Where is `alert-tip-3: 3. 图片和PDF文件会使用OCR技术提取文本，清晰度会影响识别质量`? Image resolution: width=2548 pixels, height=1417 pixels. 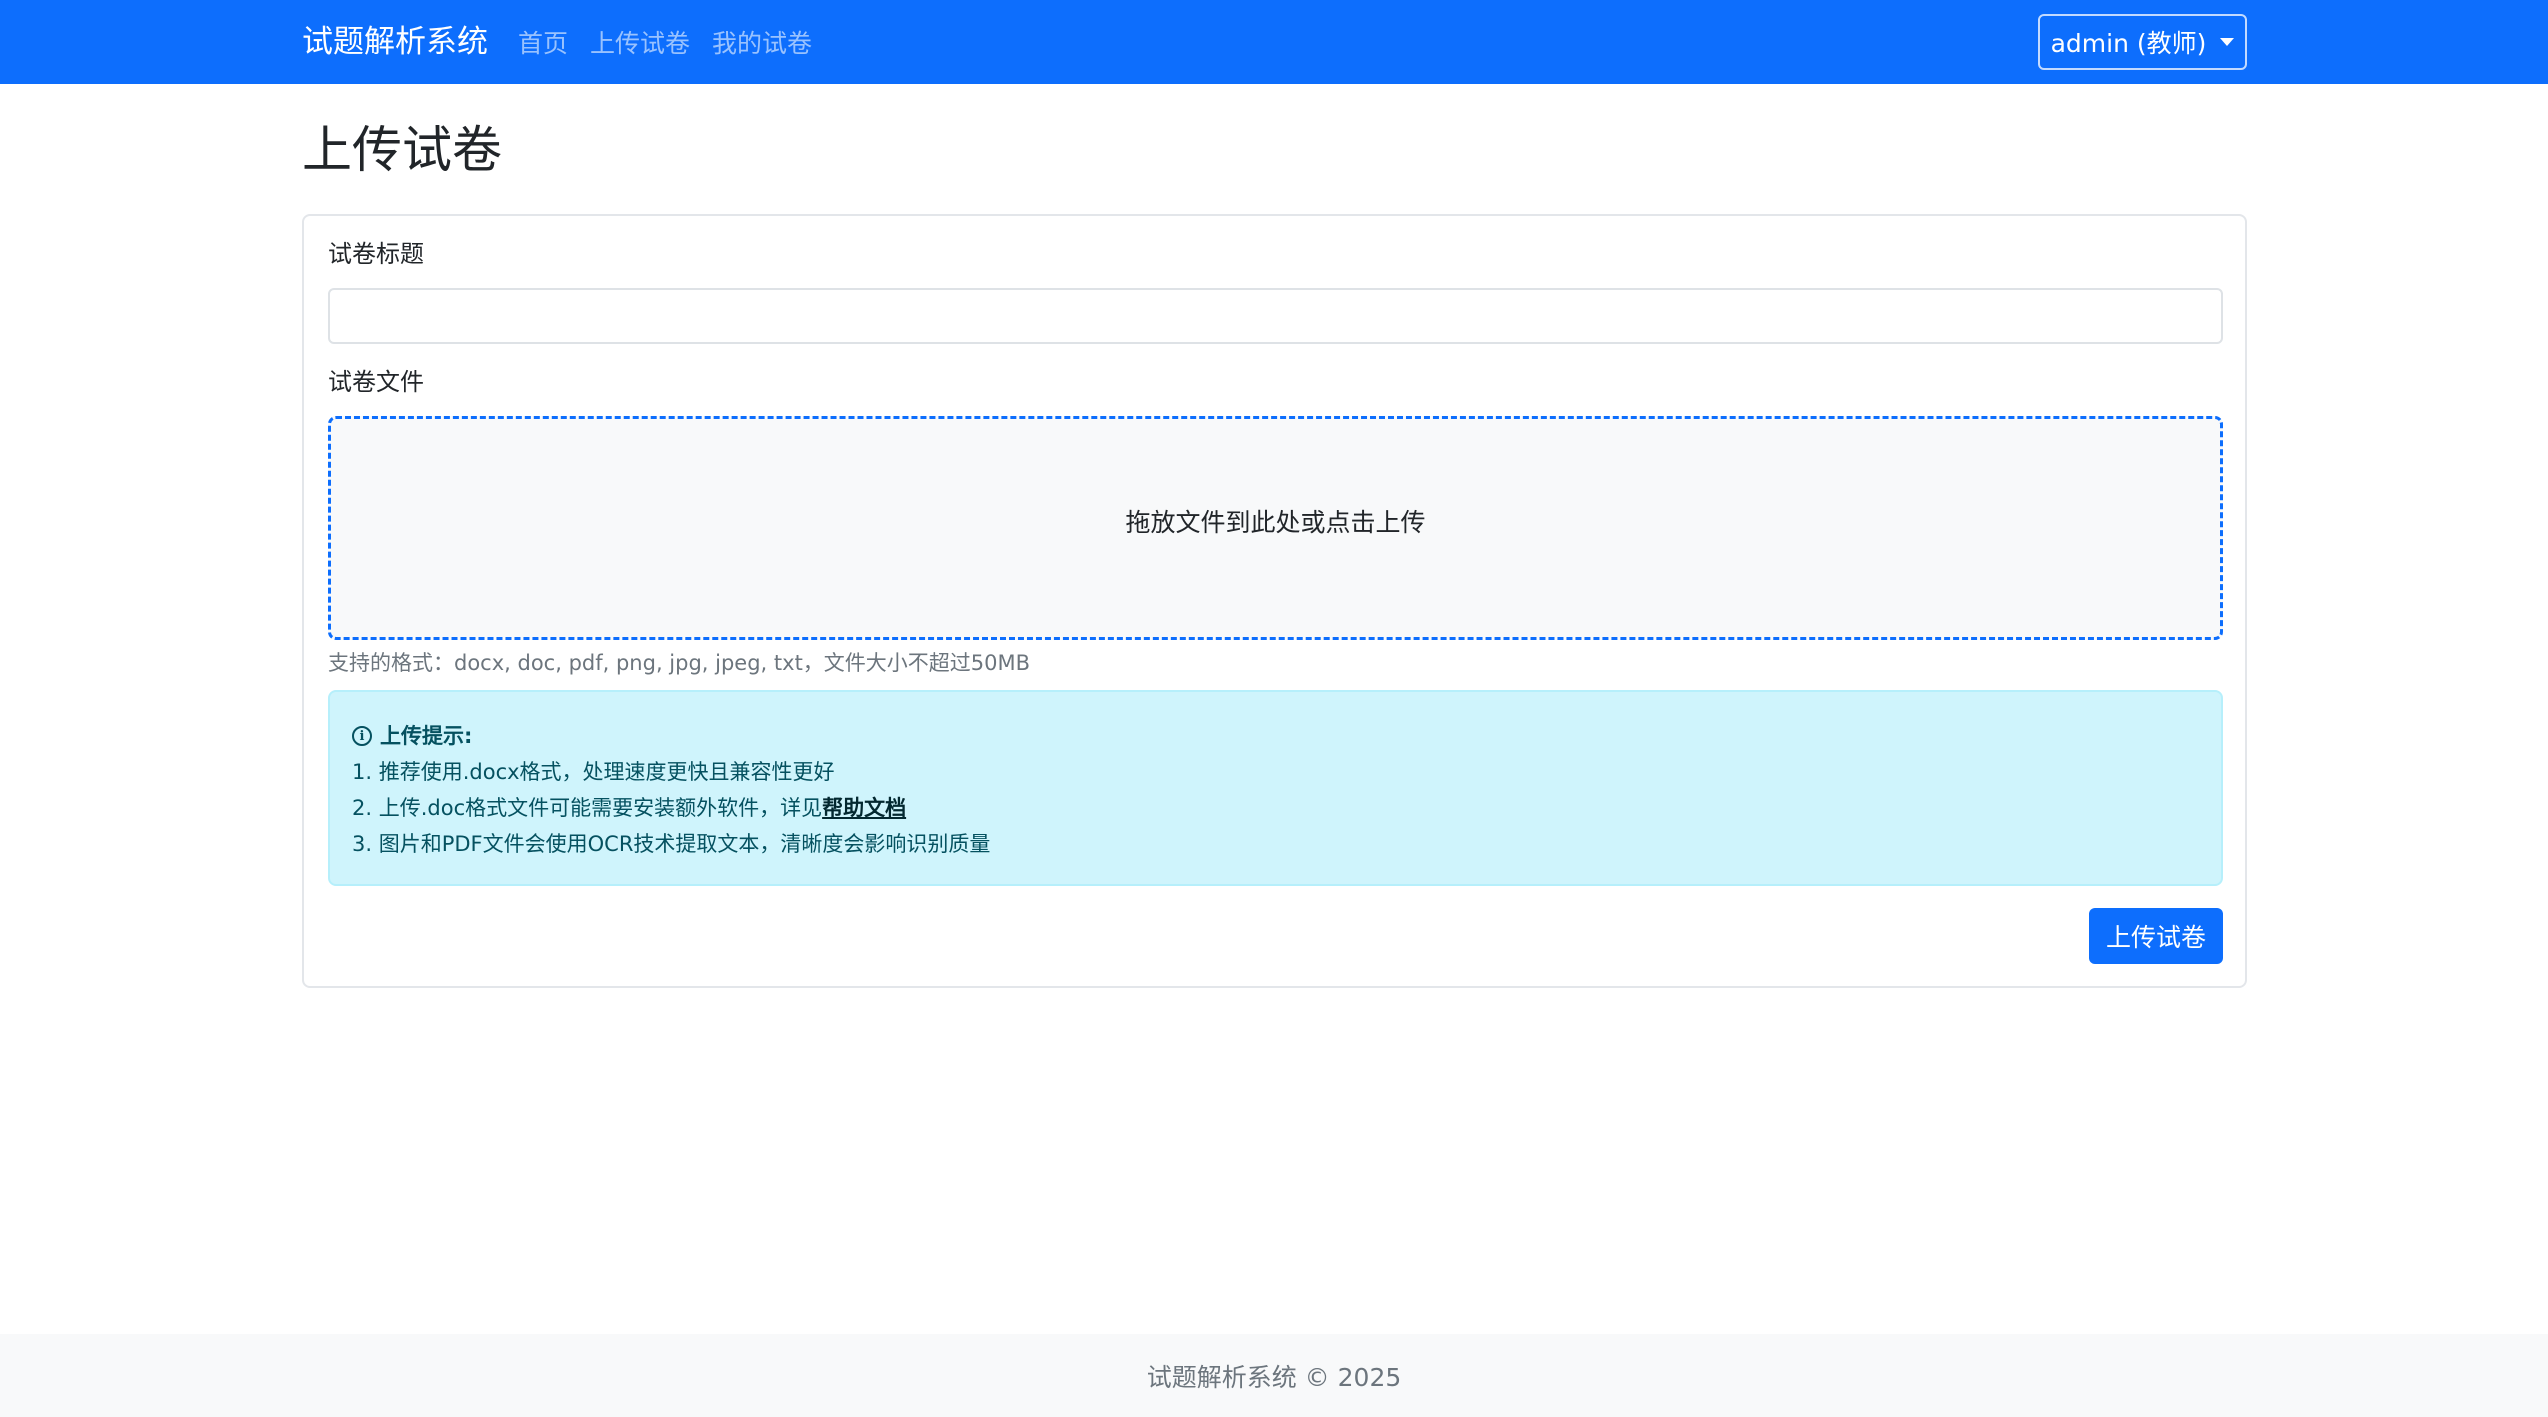
alert-tip-3: 3. 图片和PDF文件会使用OCR技术提取文本，清晰度会影响识别质量 is located at coordinates (671, 844).